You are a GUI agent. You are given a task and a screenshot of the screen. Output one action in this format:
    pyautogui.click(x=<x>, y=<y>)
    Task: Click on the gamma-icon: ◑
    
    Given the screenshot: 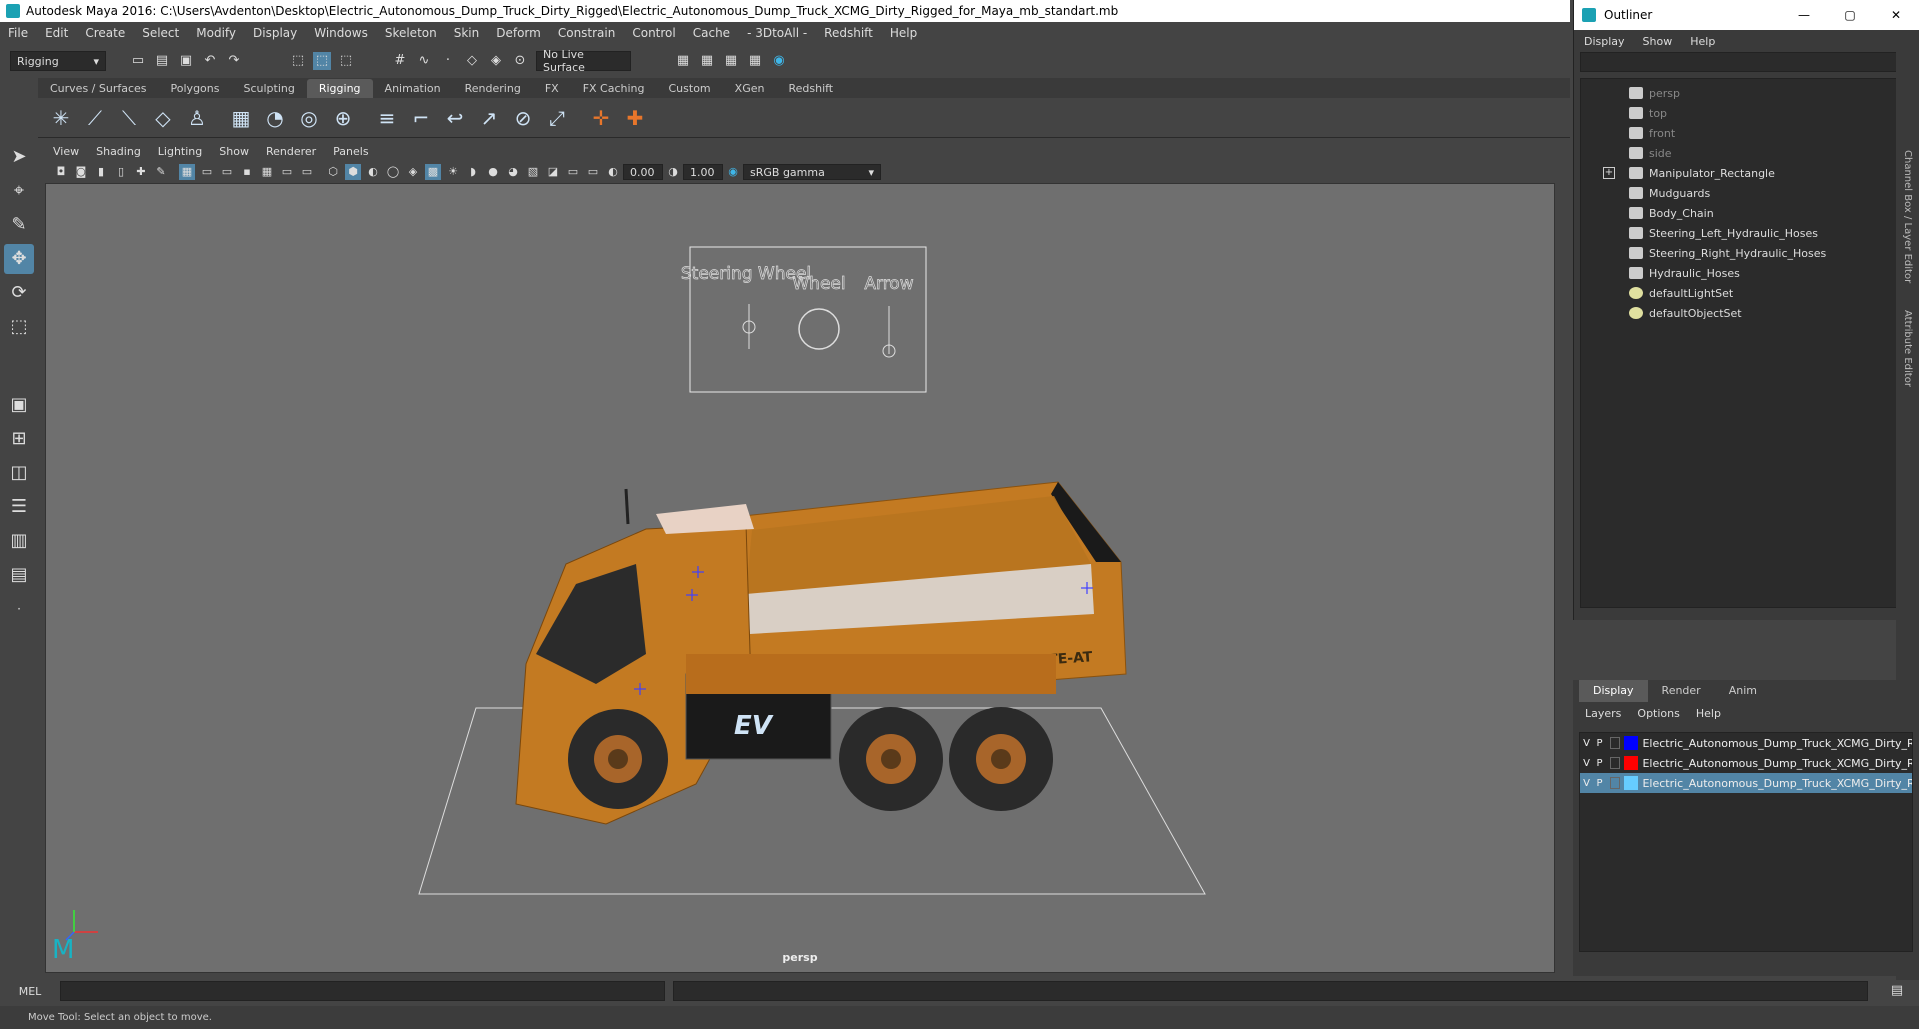 What is the action you would take?
    pyautogui.click(x=673, y=172)
    